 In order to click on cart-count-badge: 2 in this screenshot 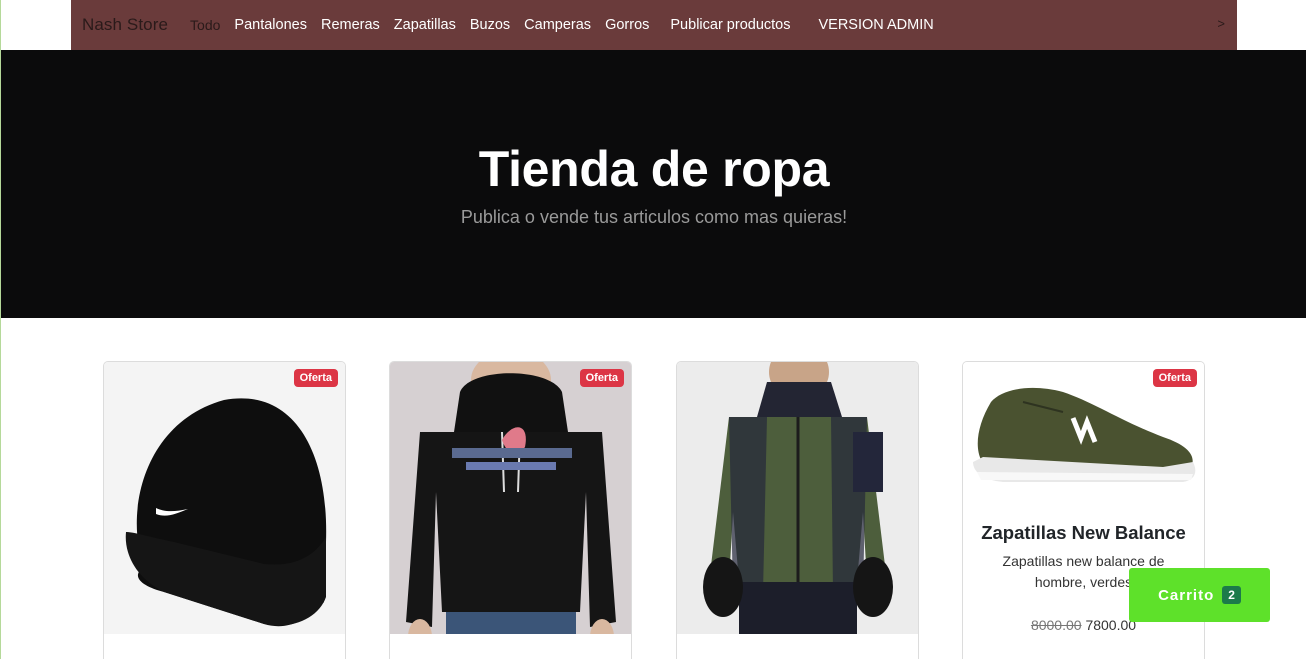, I will do `click(1231, 595)`.